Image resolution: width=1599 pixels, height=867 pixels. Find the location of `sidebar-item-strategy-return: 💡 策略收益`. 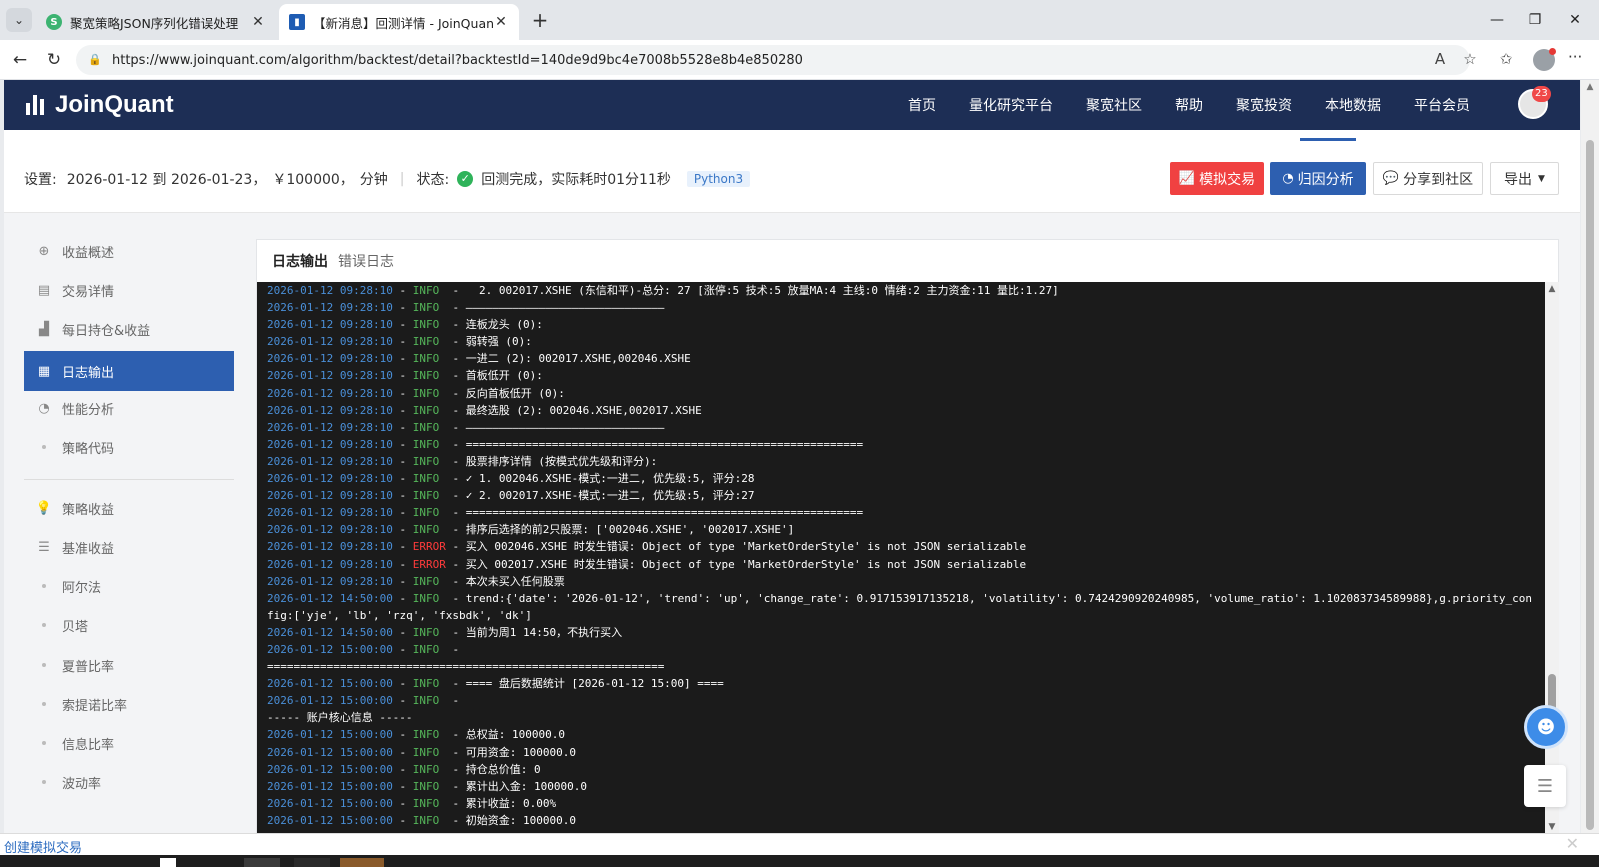

sidebar-item-strategy-return: 💡 策略收益 is located at coordinates (129, 508).